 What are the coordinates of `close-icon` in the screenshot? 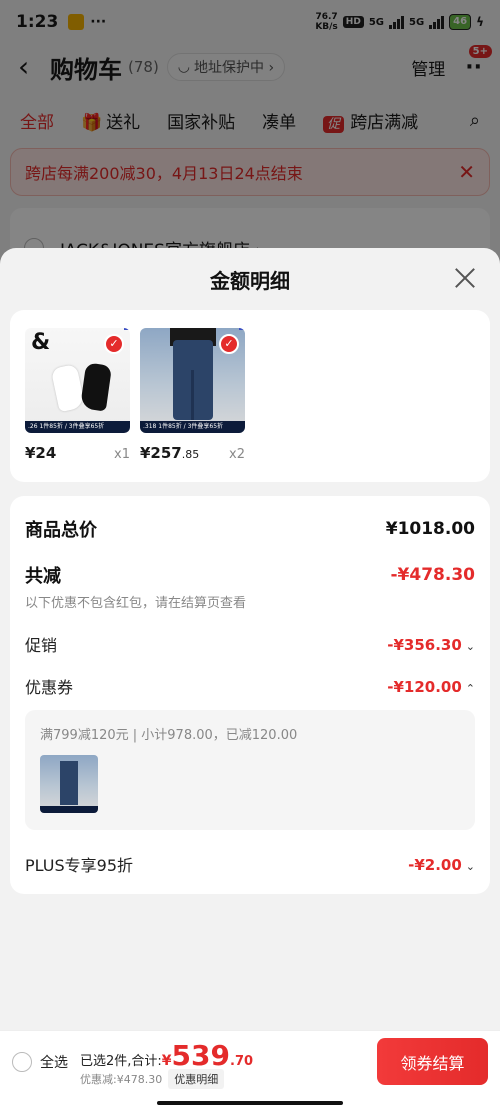 It's located at (465, 278).